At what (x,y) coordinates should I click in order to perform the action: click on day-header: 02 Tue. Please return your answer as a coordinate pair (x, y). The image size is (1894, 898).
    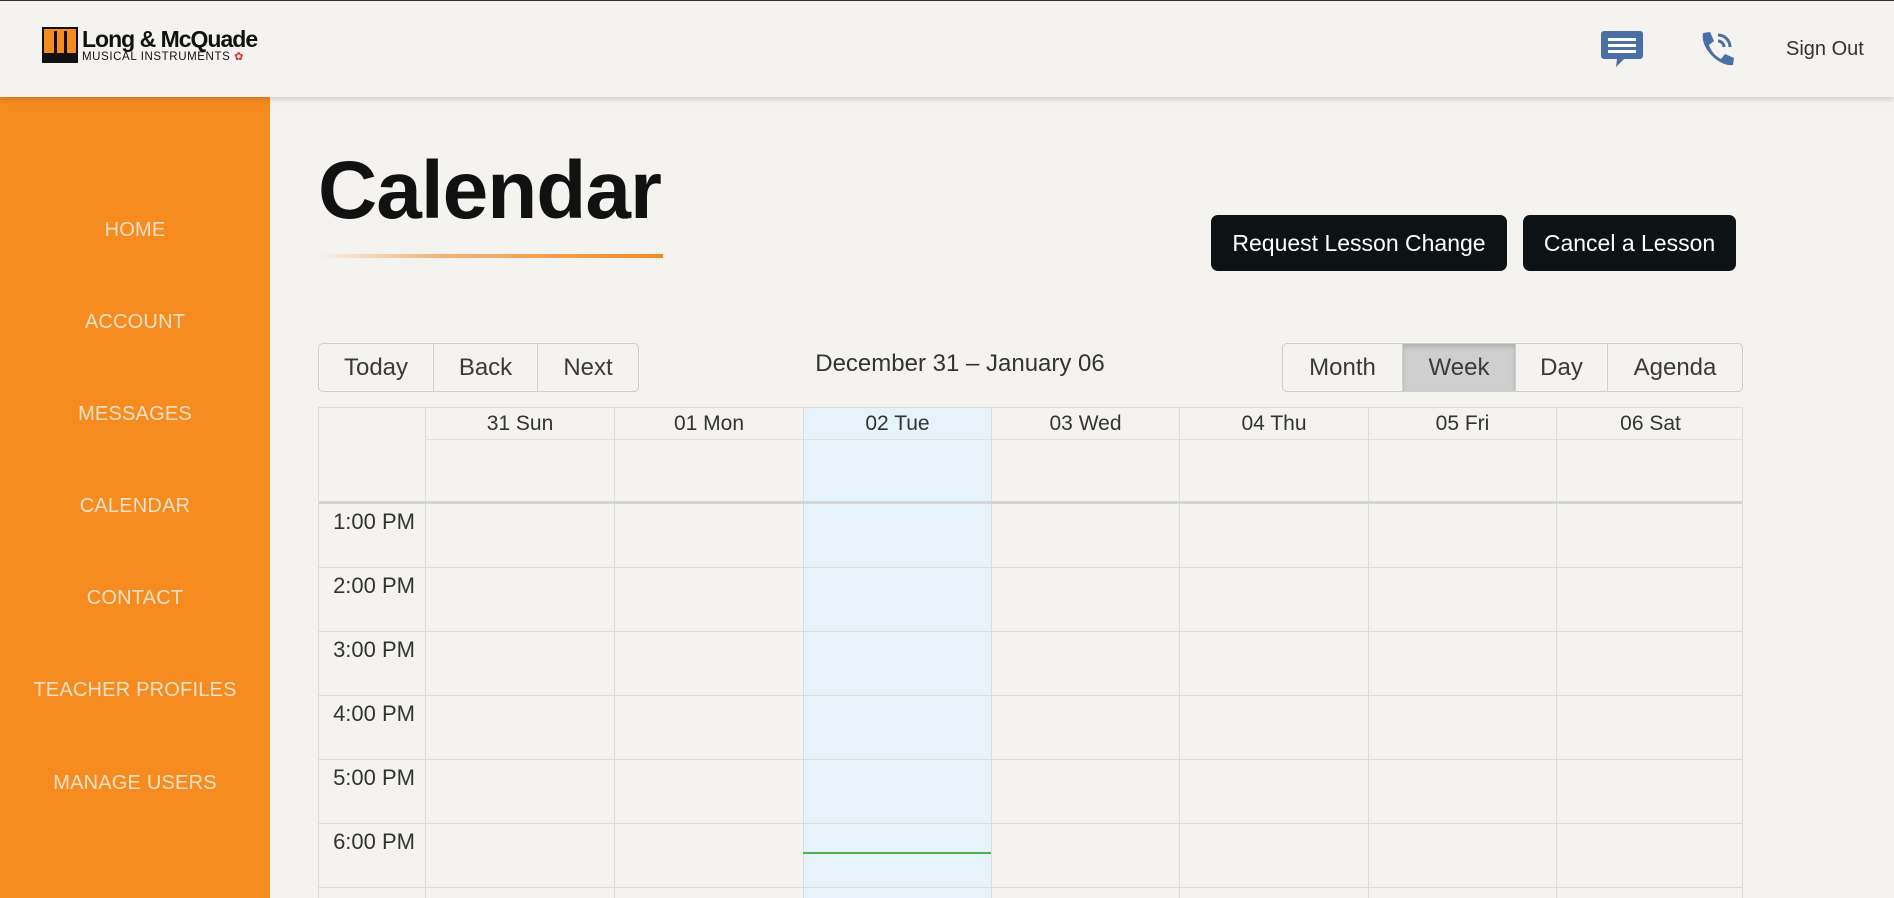
    Looking at the image, I should click on (897, 423).